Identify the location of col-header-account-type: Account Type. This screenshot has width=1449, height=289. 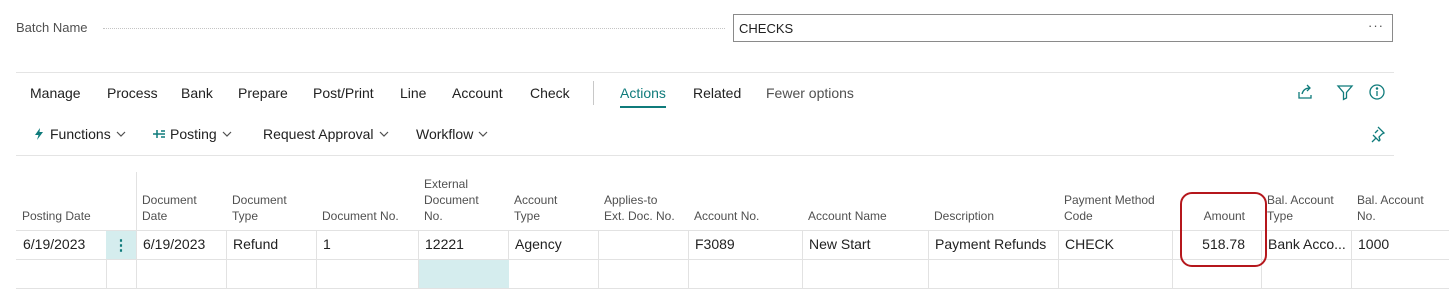
(553, 201).